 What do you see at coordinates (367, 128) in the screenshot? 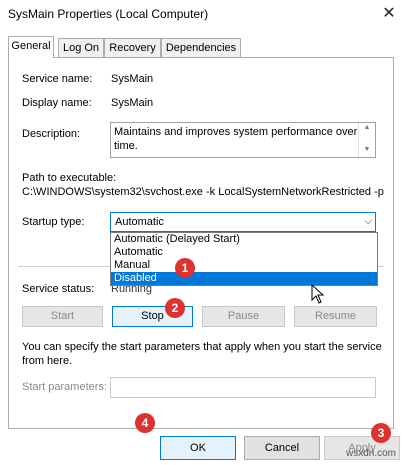
I see `scroll-up-icon: ▲` at bounding box center [367, 128].